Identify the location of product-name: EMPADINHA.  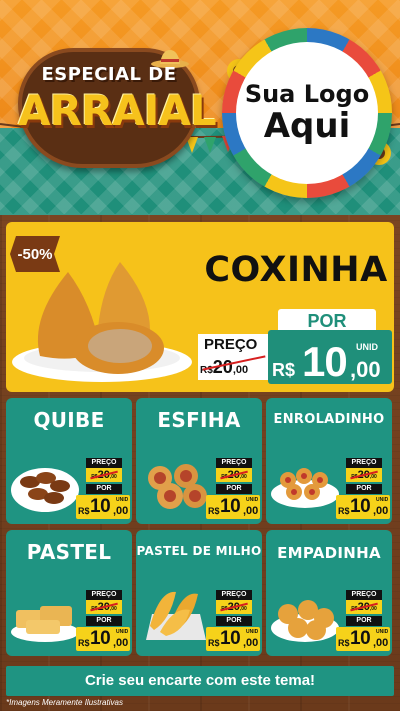
(329, 553).